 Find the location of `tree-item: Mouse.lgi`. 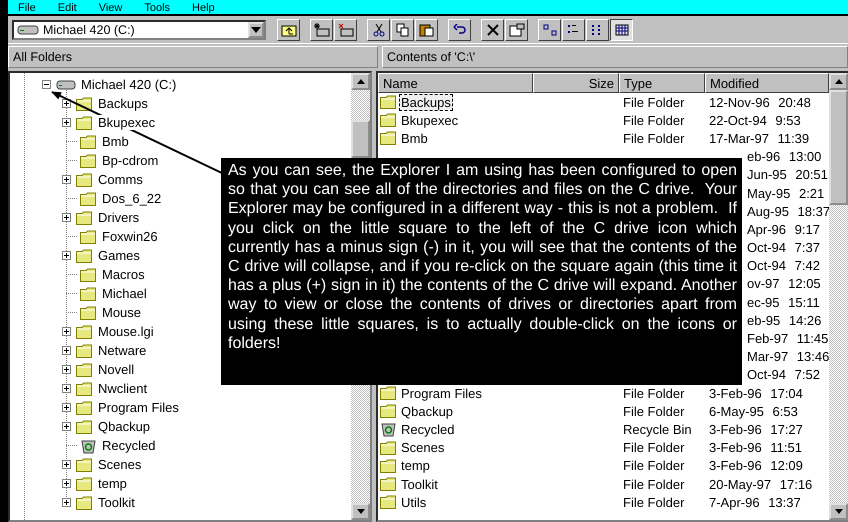

tree-item: Mouse.lgi is located at coordinates (126, 331).